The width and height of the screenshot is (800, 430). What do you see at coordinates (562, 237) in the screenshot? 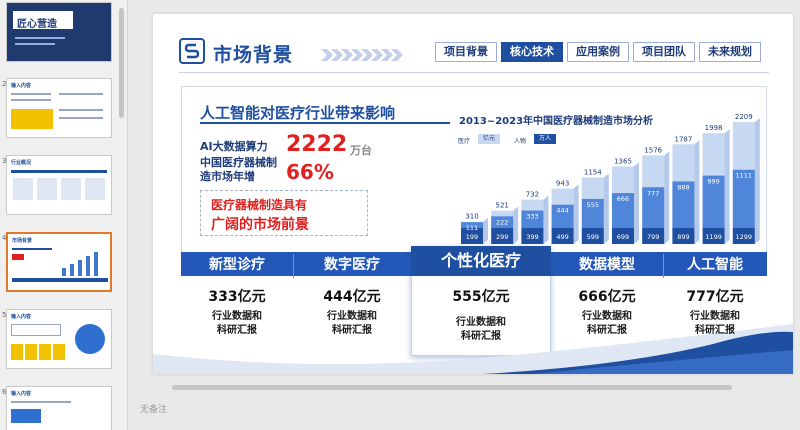
I see `base-label-4: 499` at bounding box center [562, 237].